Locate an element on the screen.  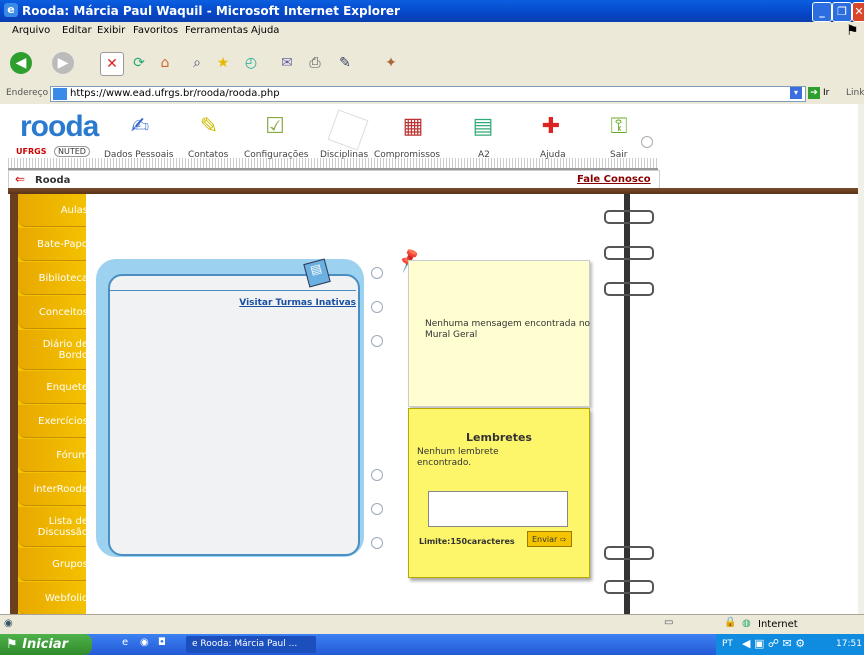
history-icon: ◴ is located at coordinates (251, 63).